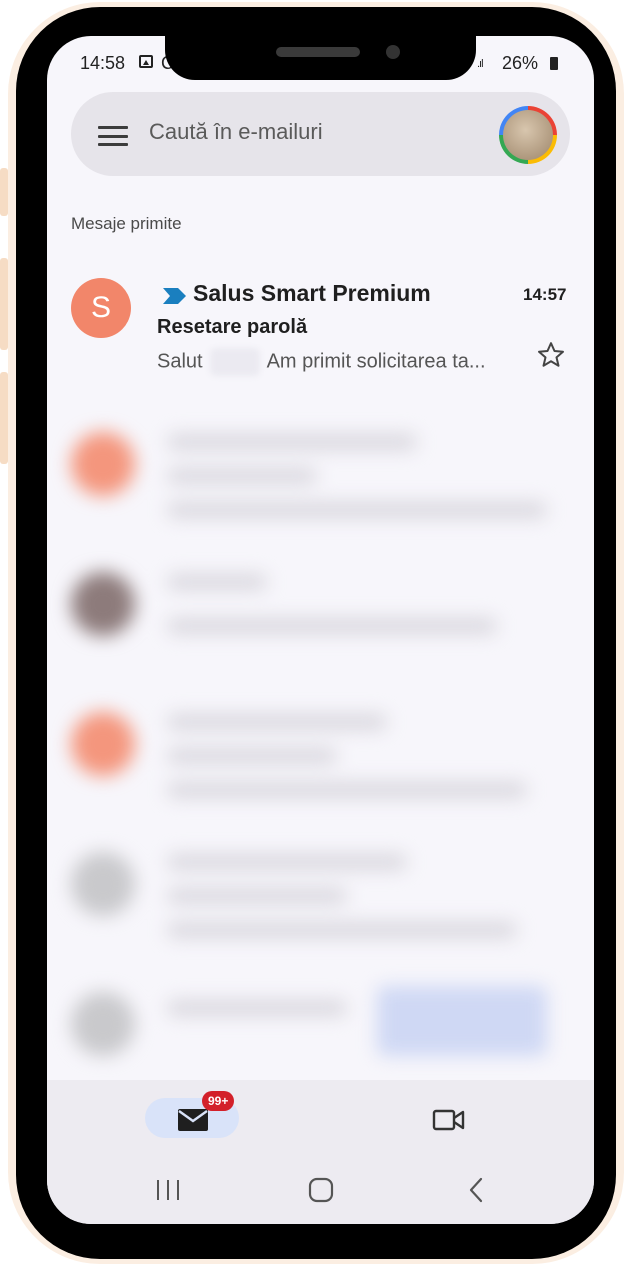 The height and width of the screenshot is (1272, 631). Describe the element at coordinates (449, 1120) in the screenshot. I see `video-camera-icon` at that location.